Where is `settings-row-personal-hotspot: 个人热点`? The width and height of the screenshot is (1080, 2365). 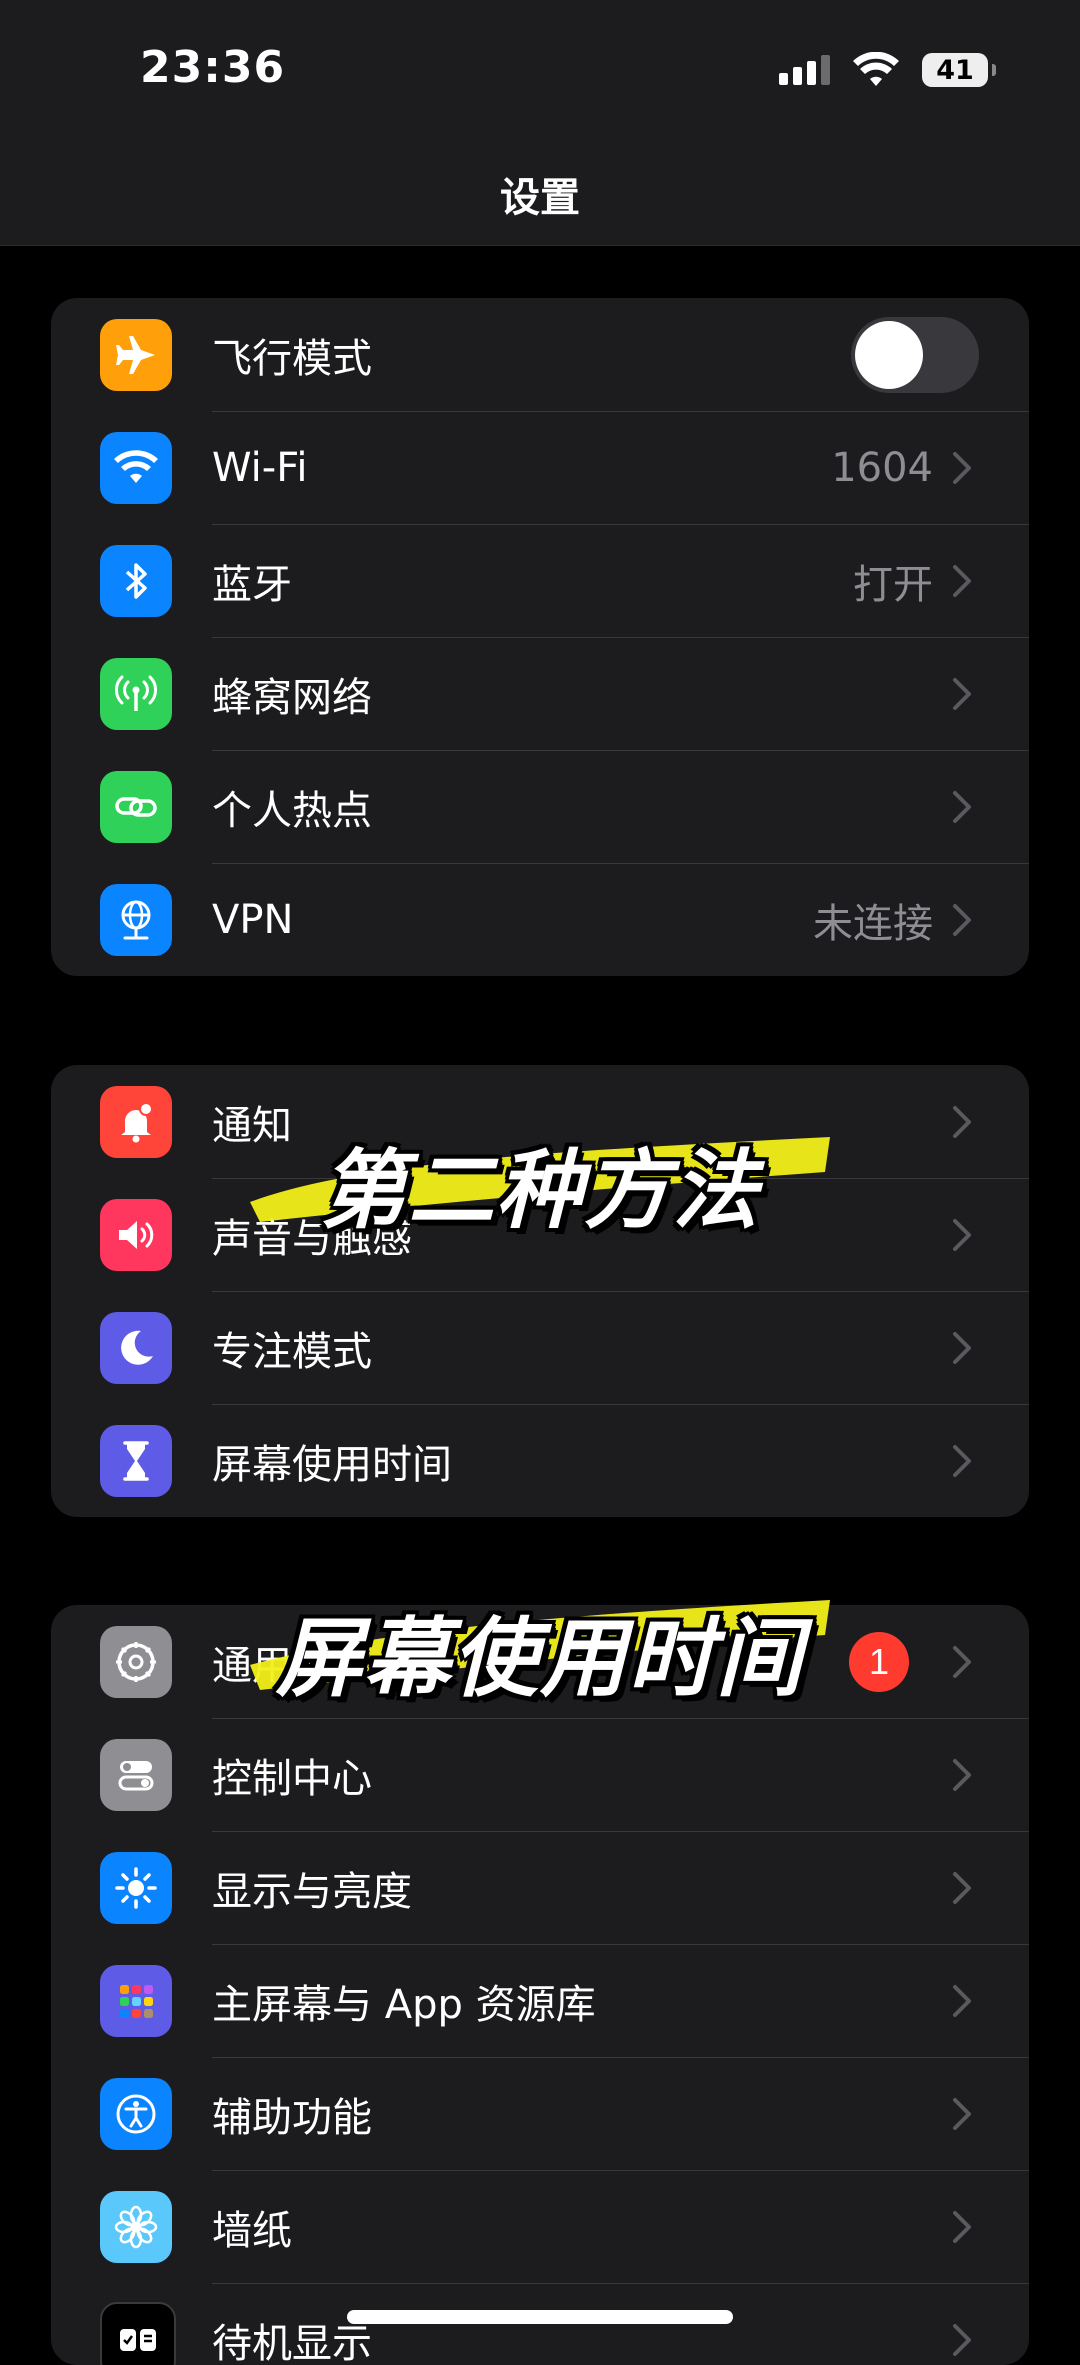
settings-row-personal-hotspot: 个人热点 is located at coordinates (540, 806).